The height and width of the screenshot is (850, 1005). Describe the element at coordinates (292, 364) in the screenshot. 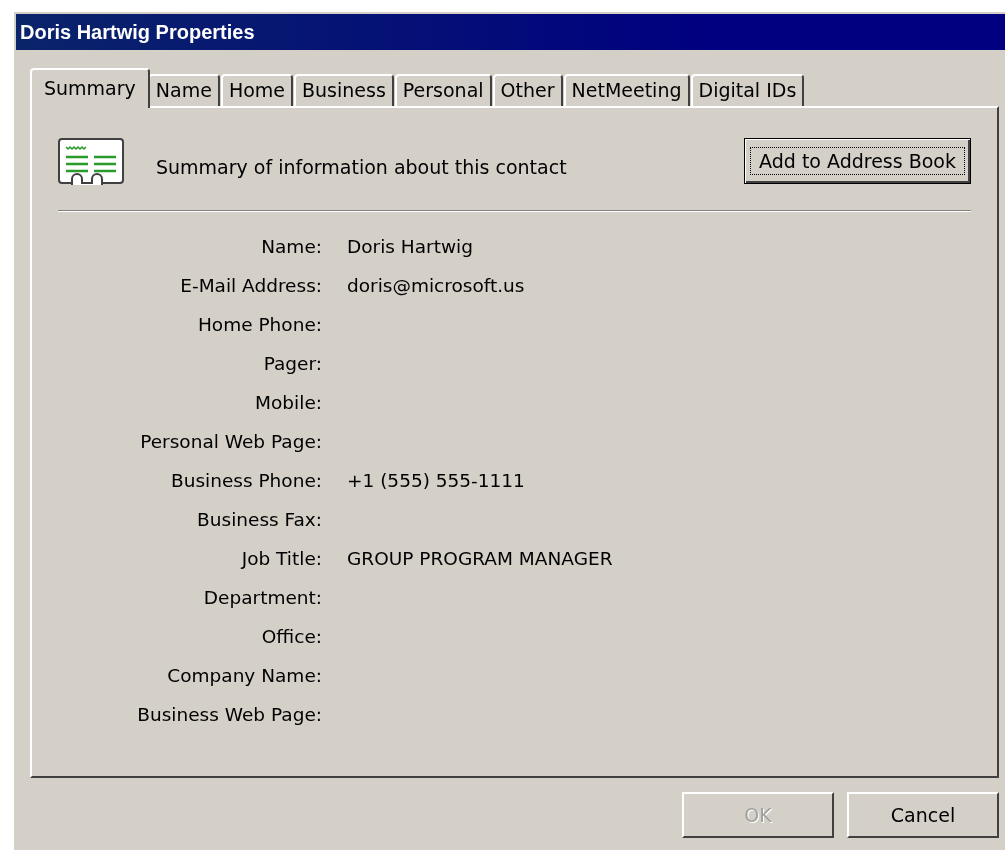

I see `field-label: Pager:` at that location.